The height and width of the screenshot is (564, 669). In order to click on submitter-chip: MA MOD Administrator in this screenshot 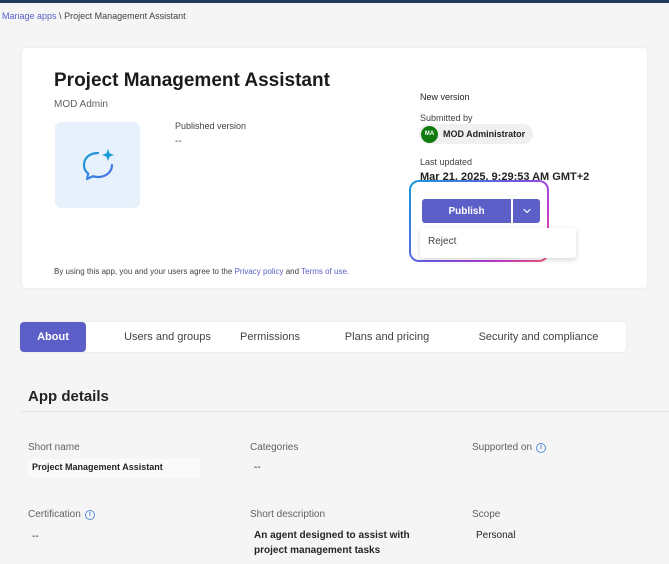, I will do `click(476, 134)`.